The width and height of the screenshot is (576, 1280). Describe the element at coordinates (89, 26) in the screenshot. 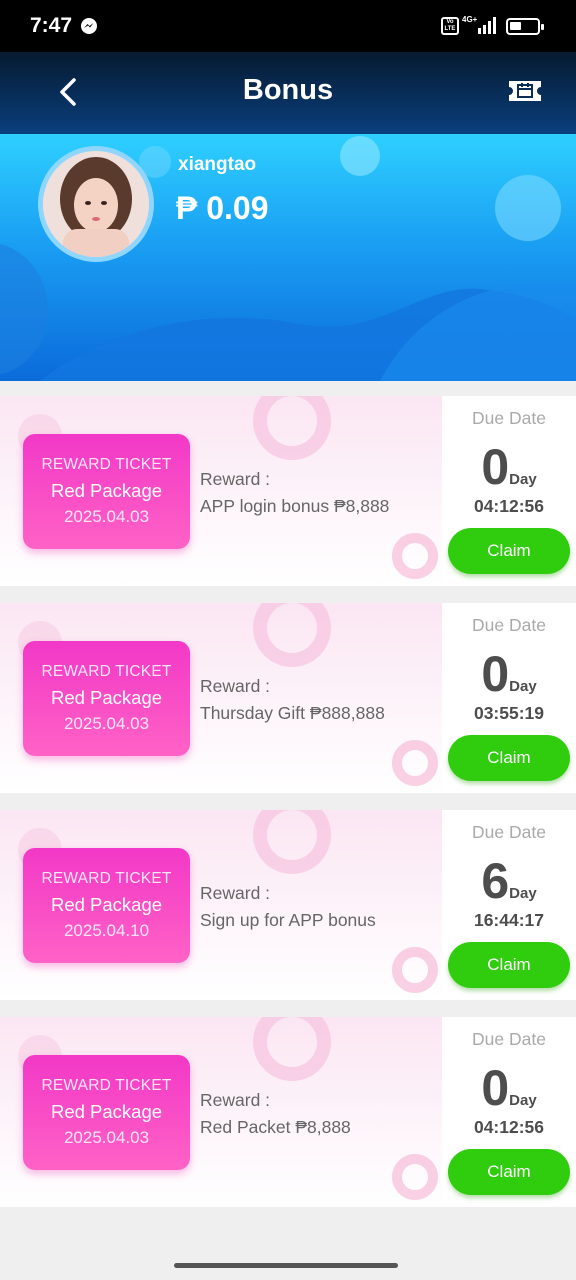

I see `messenger-icon` at that location.